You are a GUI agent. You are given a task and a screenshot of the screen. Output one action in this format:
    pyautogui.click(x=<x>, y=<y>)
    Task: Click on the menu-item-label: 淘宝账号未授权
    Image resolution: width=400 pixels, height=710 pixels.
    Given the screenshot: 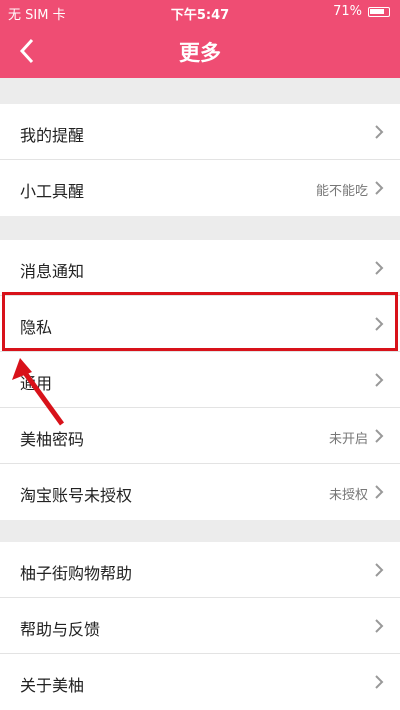 What is the action you would take?
    pyautogui.click(x=76, y=495)
    